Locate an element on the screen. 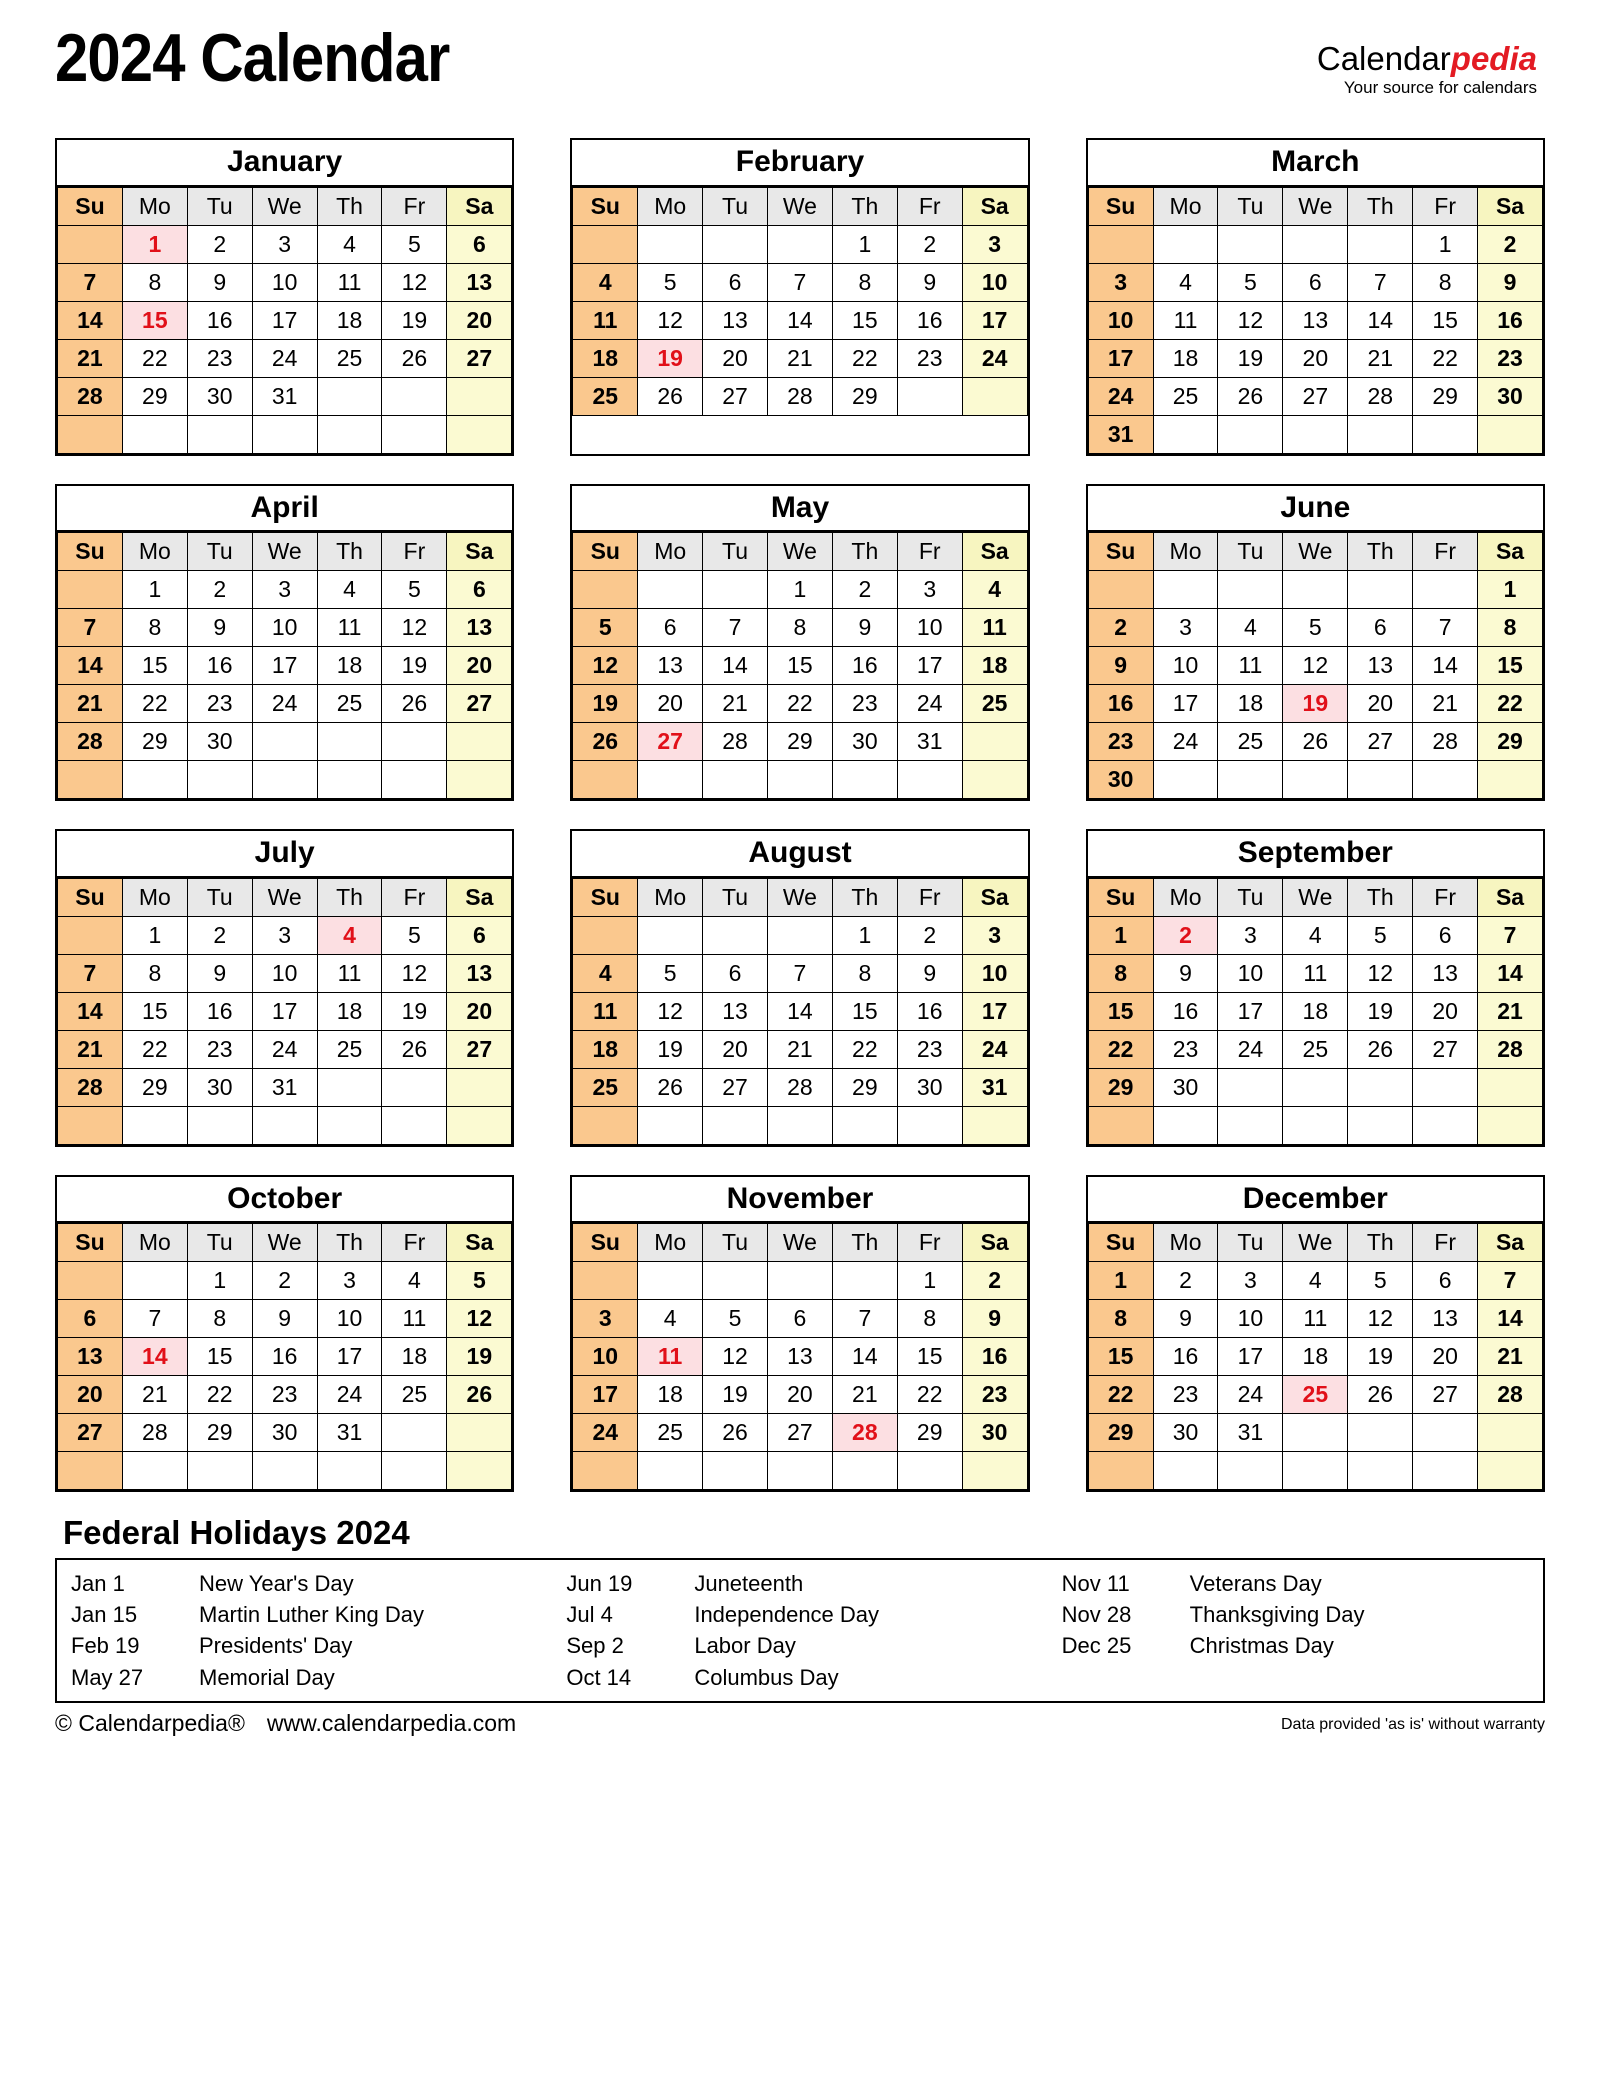 The width and height of the screenshot is (1600, 2089). day-cell: 15 is located at coordinates (1120, 1011).